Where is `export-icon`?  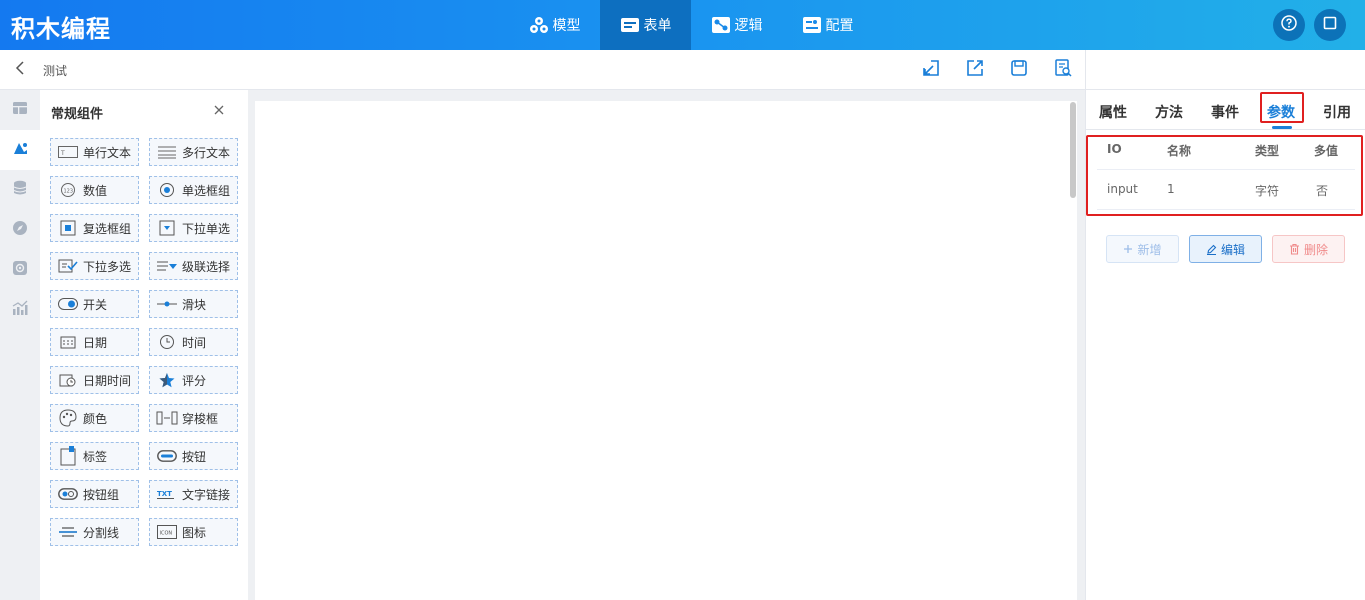 export-icon is located at coordinates (975, 70).